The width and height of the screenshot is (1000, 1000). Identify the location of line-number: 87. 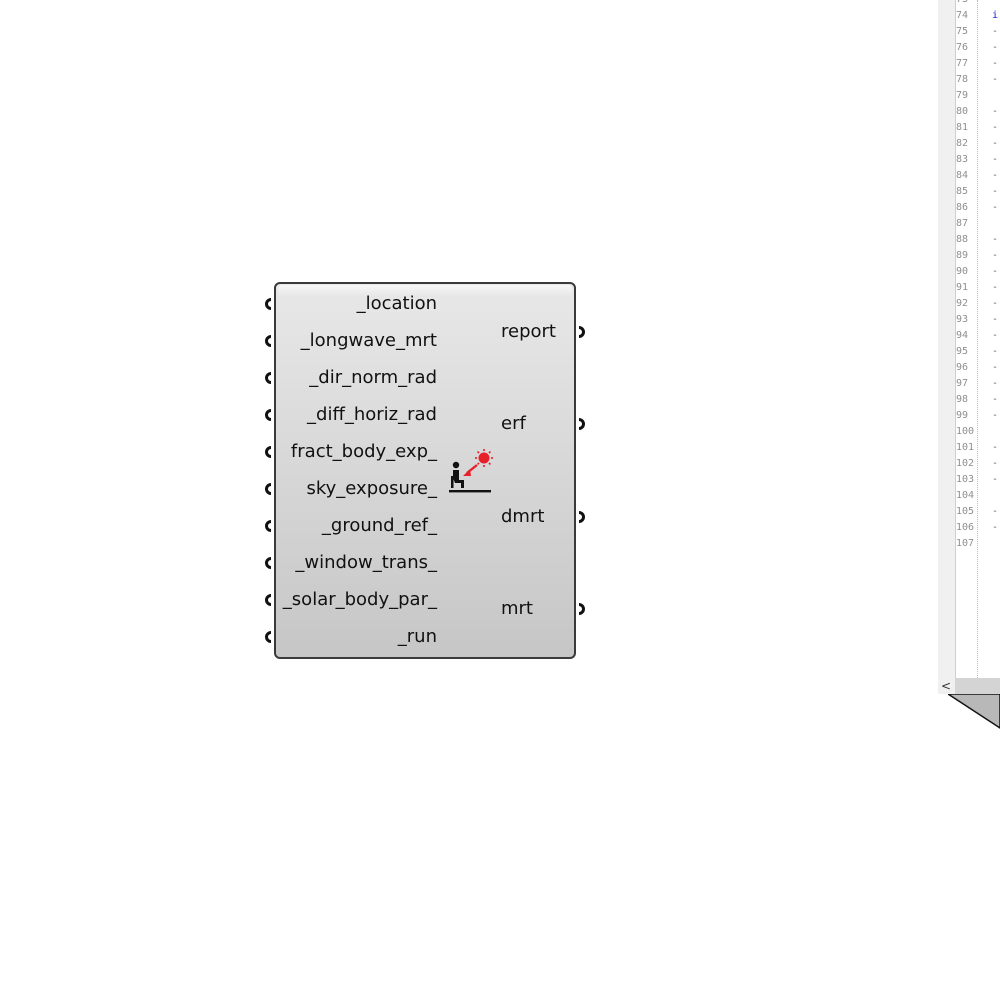
(962, 223).